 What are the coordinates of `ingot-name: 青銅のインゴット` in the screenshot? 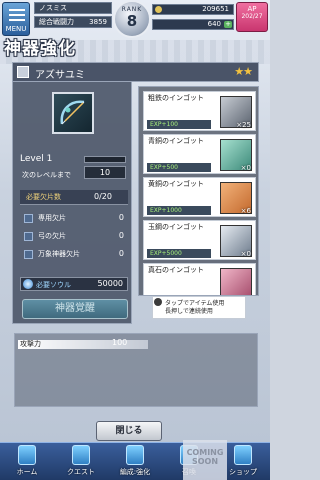 It's located at (176, 141).